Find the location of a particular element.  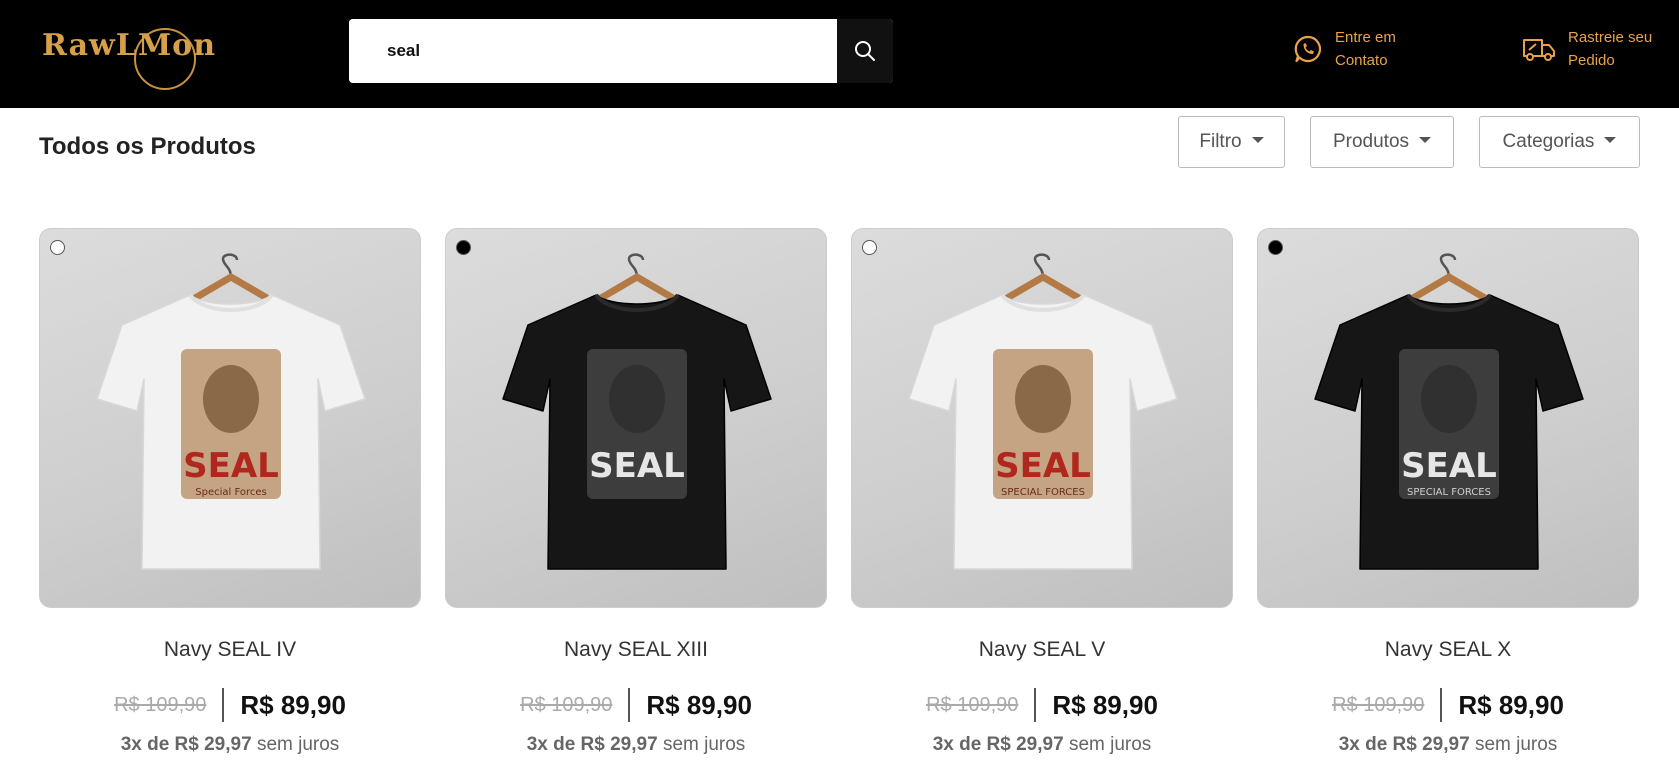

print-subtitle: Special Forces is located at coordinates (230, 492).